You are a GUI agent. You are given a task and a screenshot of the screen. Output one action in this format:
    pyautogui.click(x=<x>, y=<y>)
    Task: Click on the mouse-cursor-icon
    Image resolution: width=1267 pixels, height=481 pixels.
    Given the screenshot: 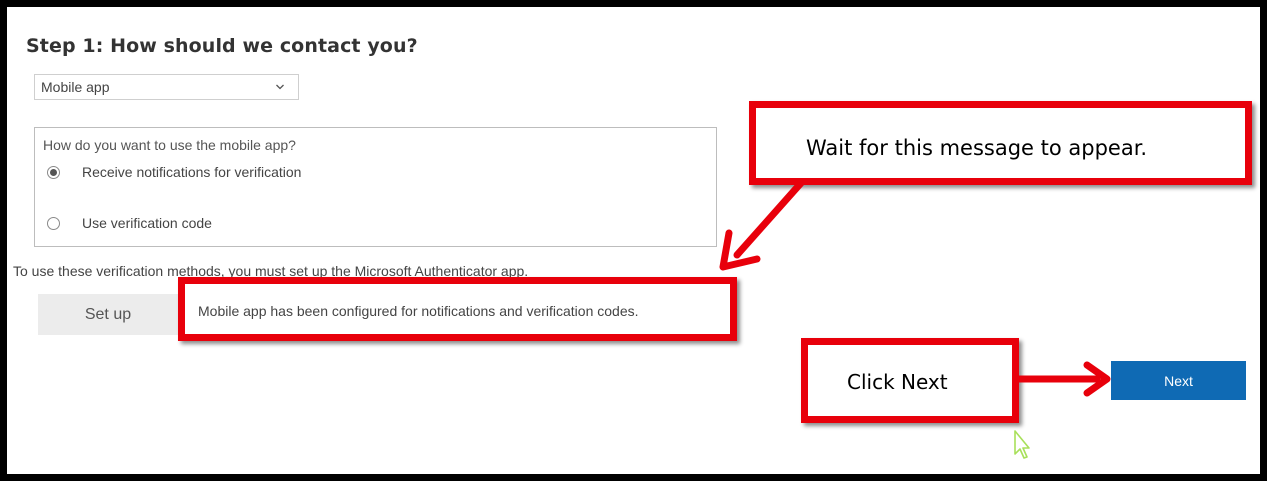 What is the action you would take?
    pyautogui.click(x=1022, y=444)
    